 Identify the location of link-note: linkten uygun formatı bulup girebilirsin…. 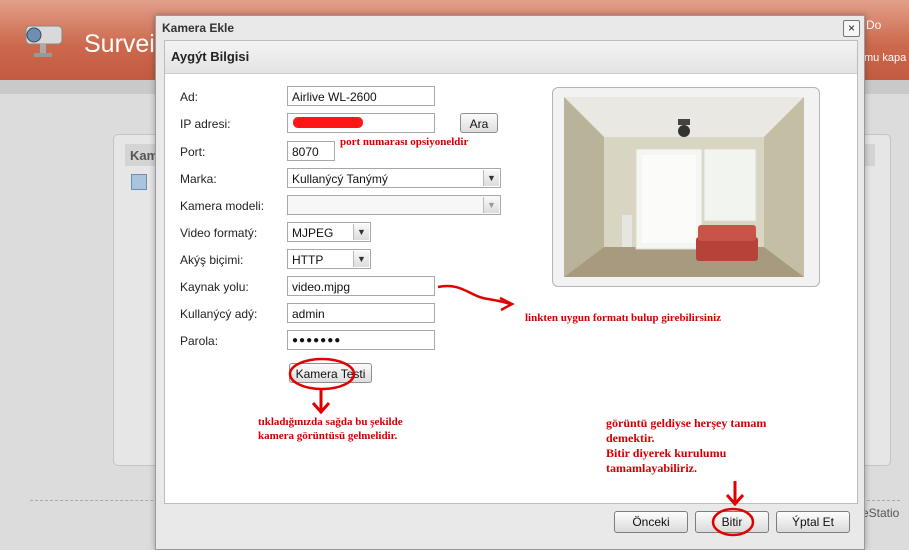
(645, 327).